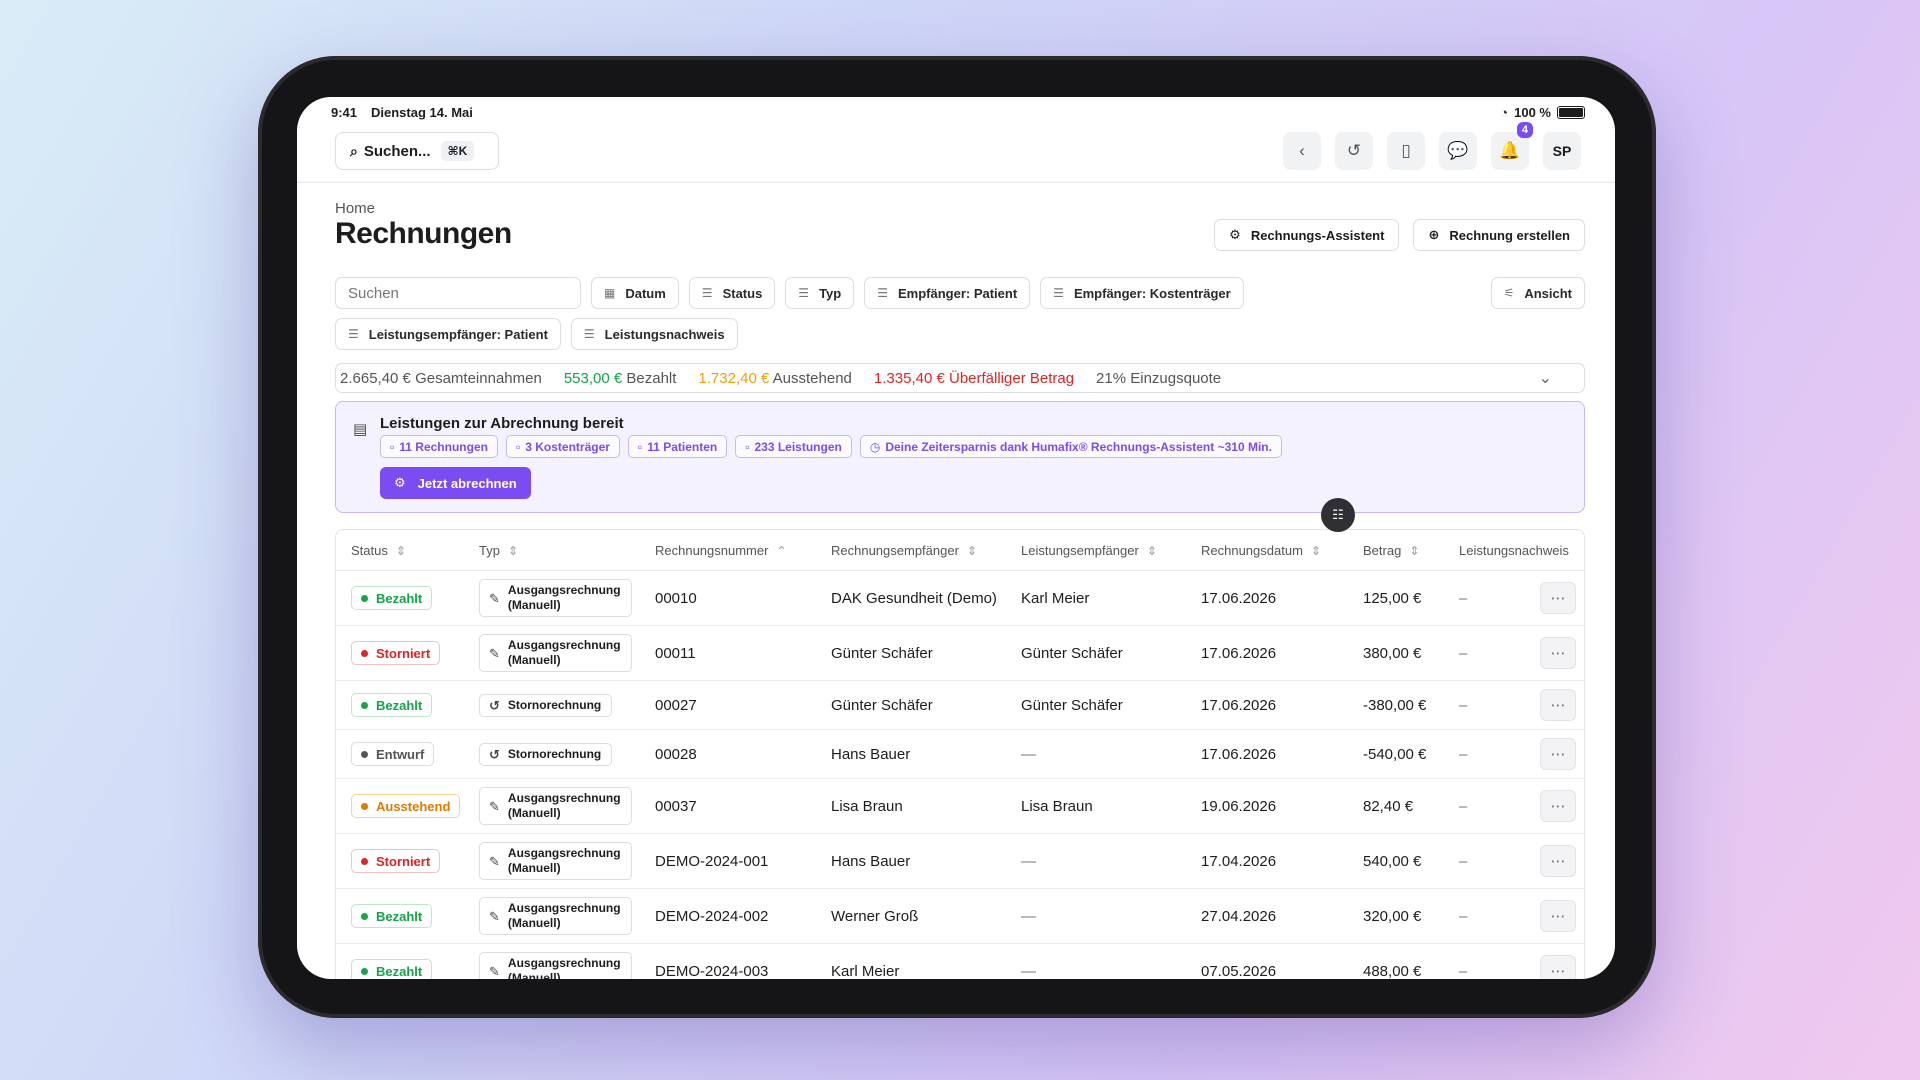  Describe the element at coordinates (502, 423) in the screenshot. I see `billing-ready-title: Leistungen zur Abrechnung bereit` at that location.